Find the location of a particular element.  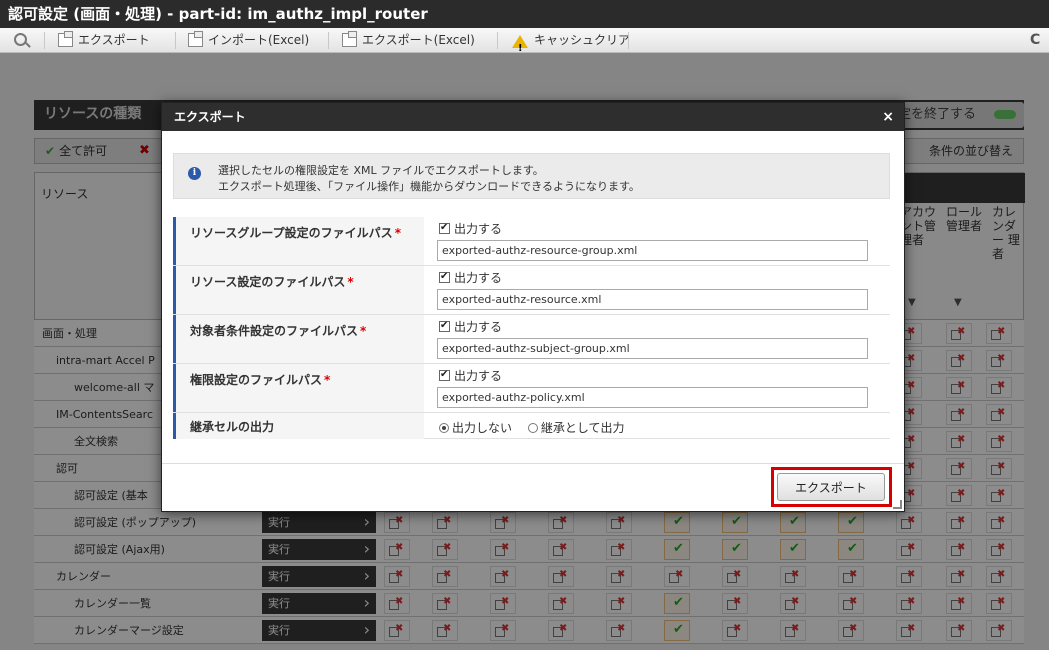

resource-group-path-input is located at coordinates (652, 250).